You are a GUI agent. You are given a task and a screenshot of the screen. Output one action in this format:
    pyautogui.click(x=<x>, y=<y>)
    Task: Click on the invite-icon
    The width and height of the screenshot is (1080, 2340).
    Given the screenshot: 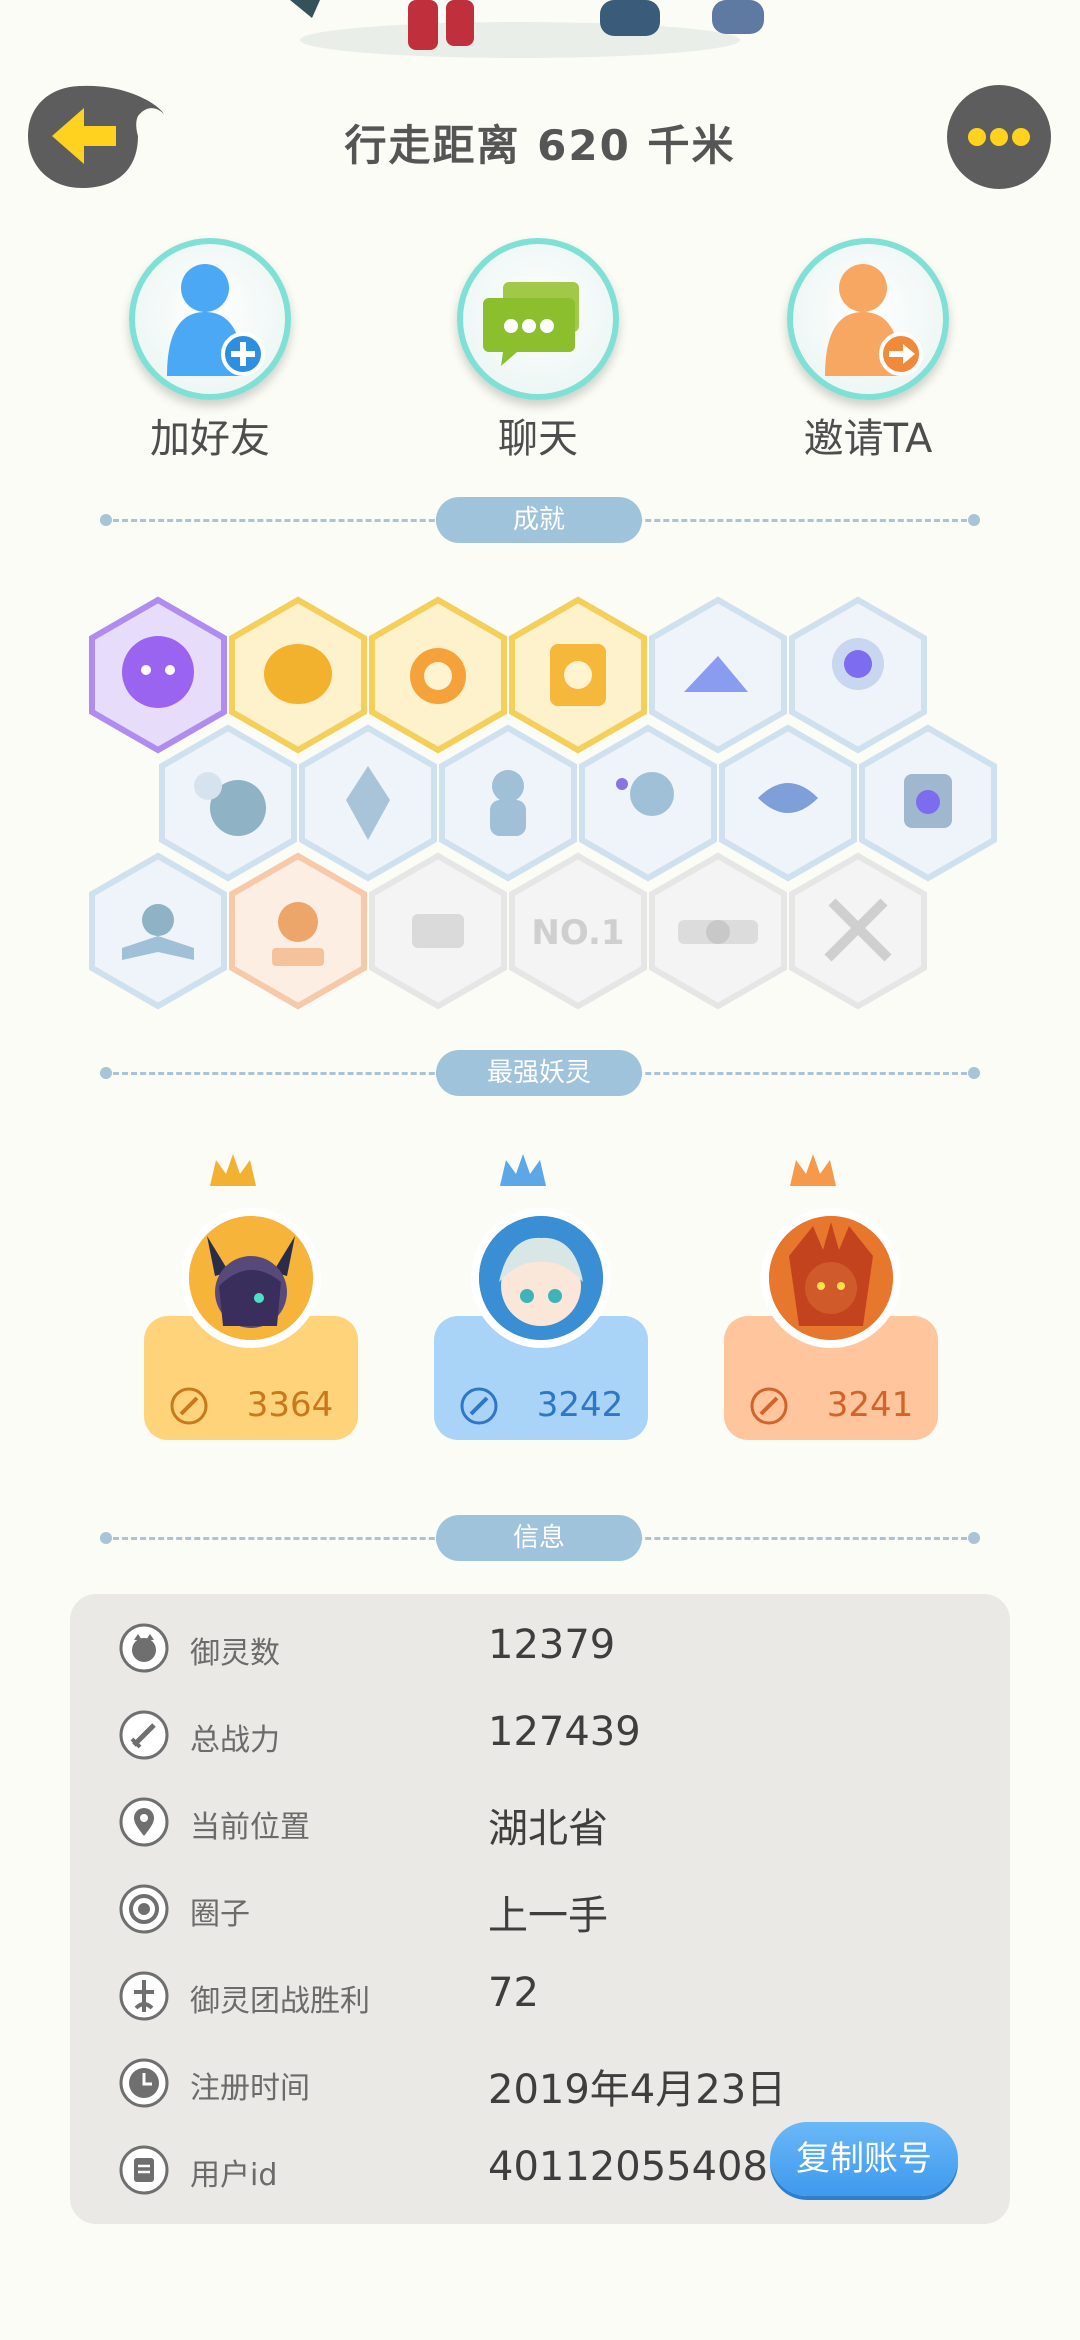 What is the action you would take?
    pyautogui.click(x=874, y=320)
    